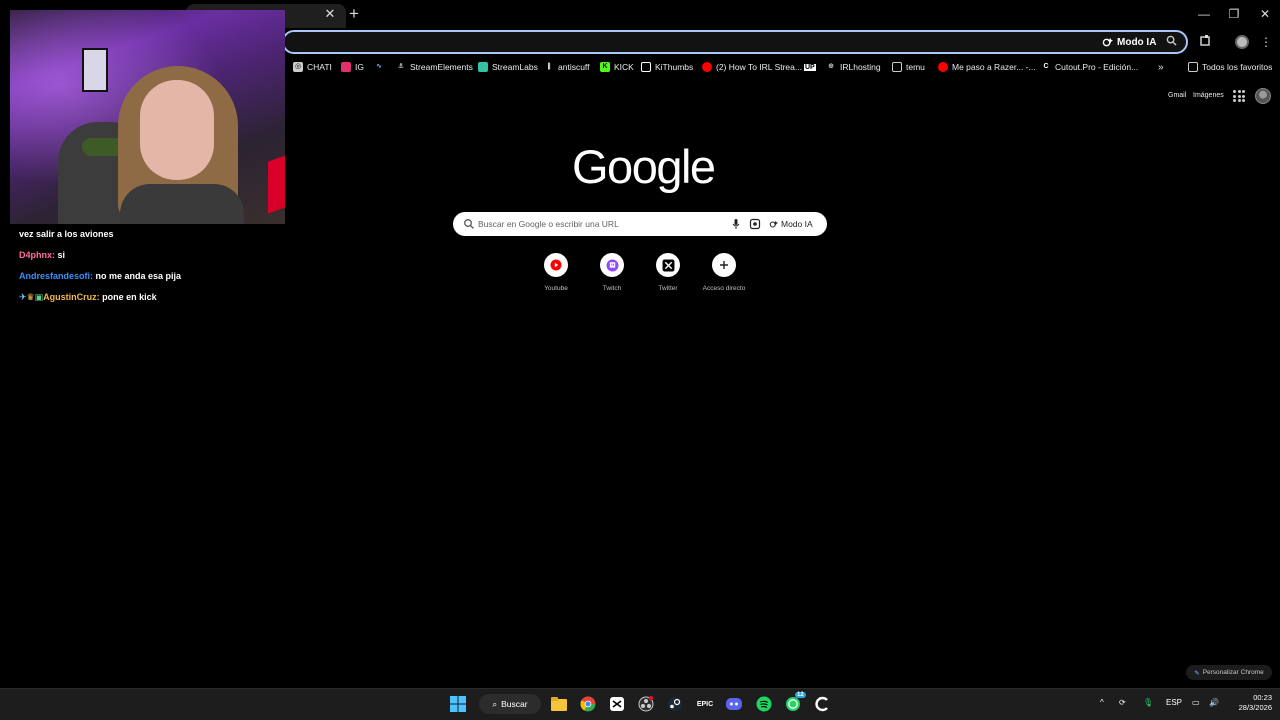  Describe the element at coordinates (1208, 95) in the screenshot. I see `images-link: Imágenes` at that location.